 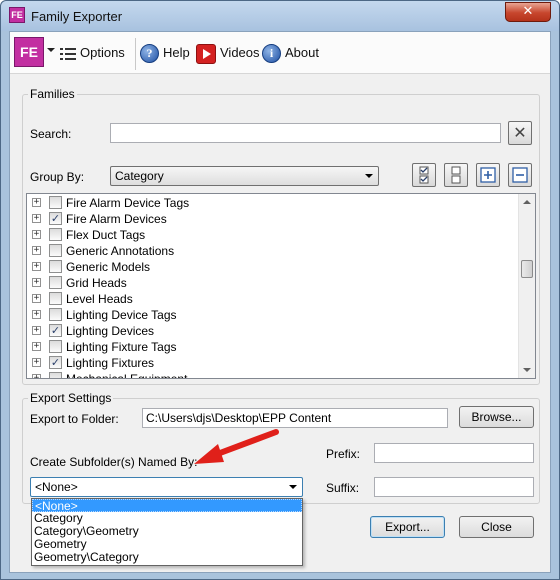 I want to click on clear-search-button: ✕, so click(x=520, y=133).